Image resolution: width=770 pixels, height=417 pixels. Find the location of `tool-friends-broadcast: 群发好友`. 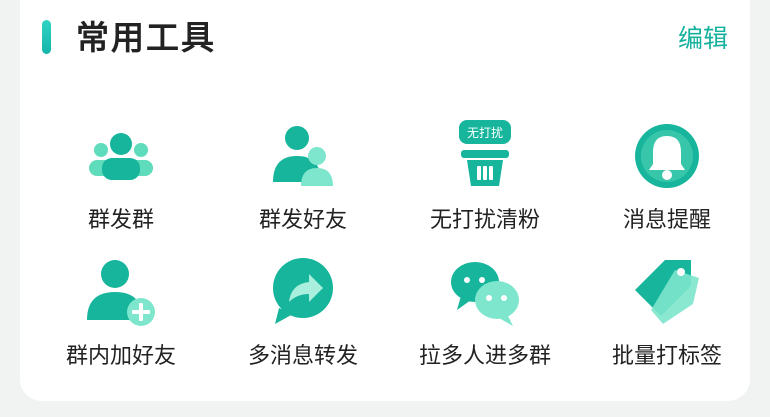

tool-friends-broadcast: 群发好友 is located at coordinates (303, 185).